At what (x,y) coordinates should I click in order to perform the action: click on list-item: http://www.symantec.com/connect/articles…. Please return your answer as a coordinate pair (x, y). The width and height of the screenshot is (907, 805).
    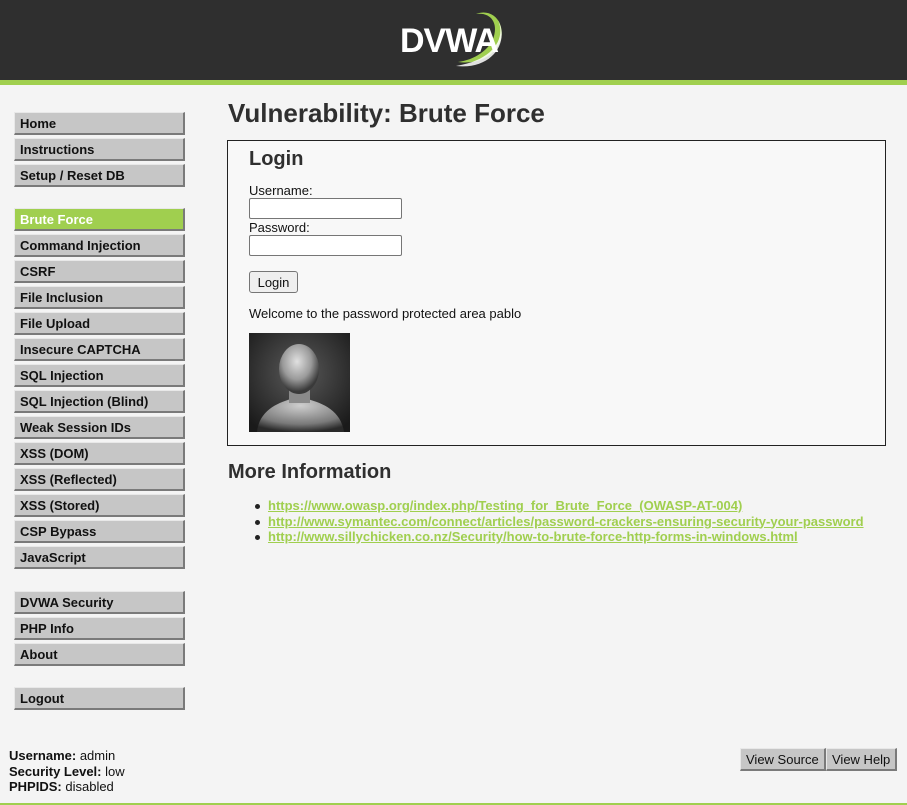
    Looking at the image, I should click on (557, 522).